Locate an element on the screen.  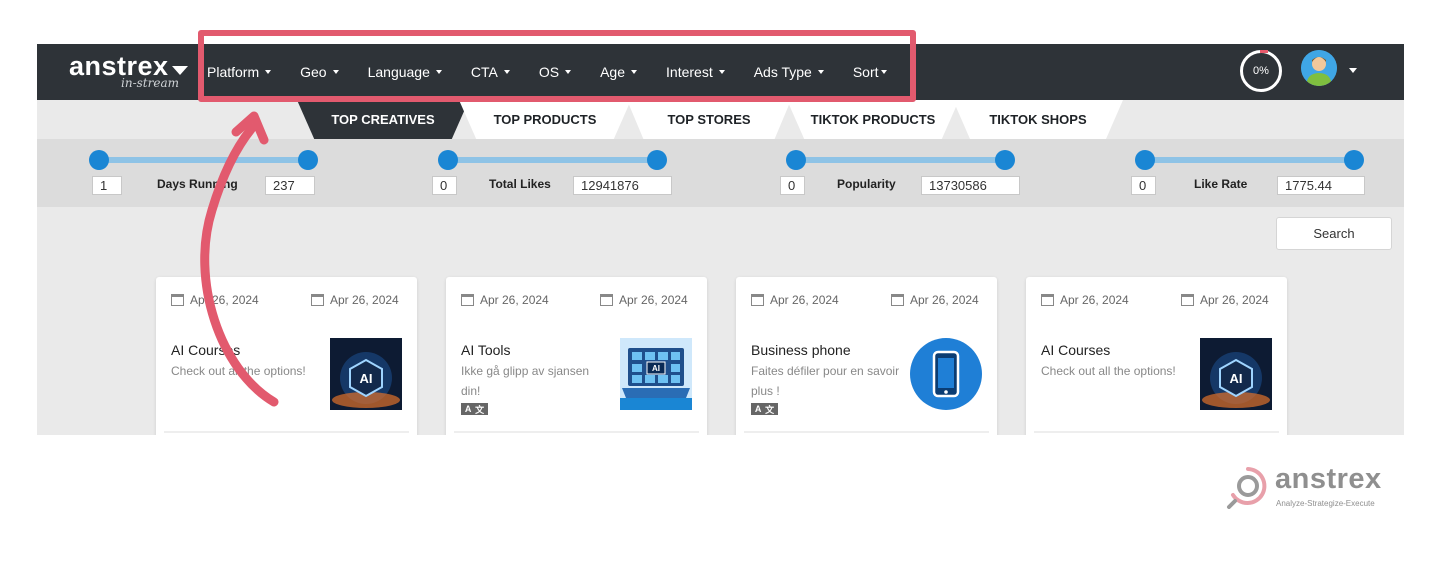
watermark-logo: anstrex Analyze-Strategize-Execute is located at coordinates (1315, 487).